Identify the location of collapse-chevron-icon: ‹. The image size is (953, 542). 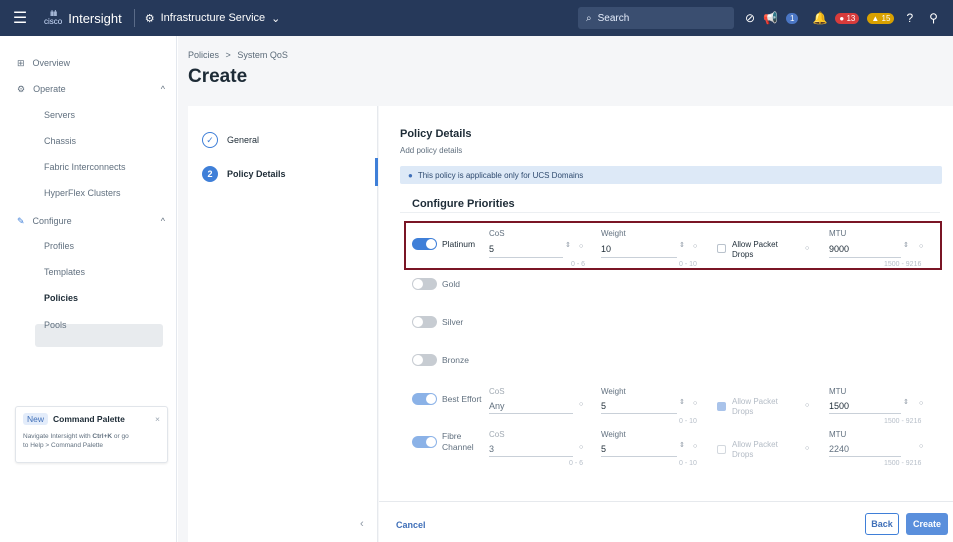
(362, 524).